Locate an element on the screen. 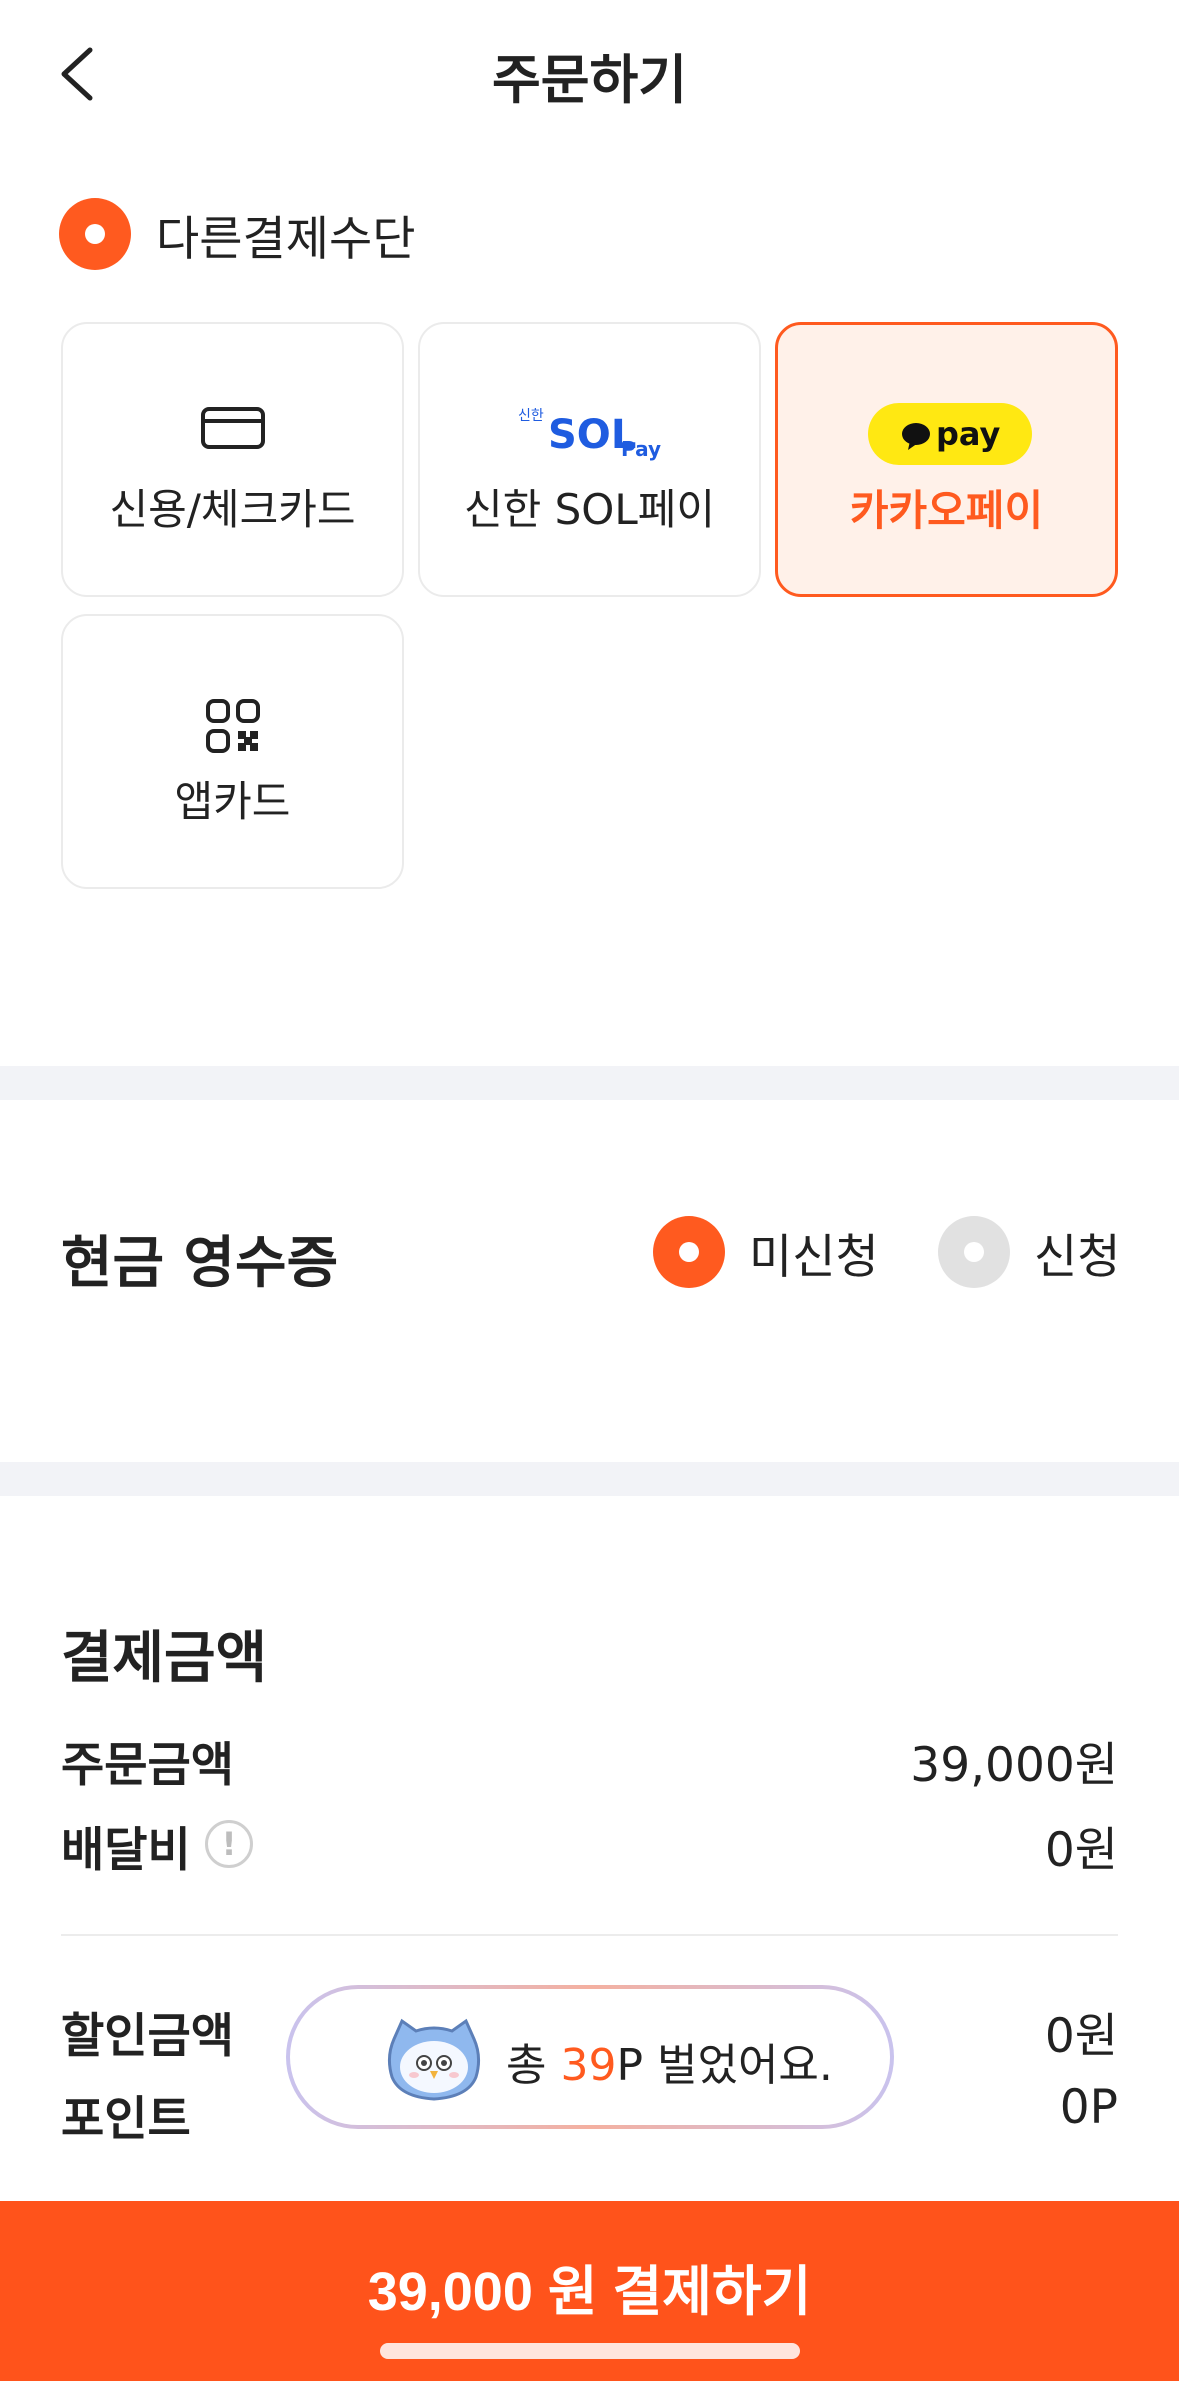 Image resolution: width=1179 pixels, height=2381 pixels. order-amount-value: 39,000원 is located at coordinates (1014, 1765).